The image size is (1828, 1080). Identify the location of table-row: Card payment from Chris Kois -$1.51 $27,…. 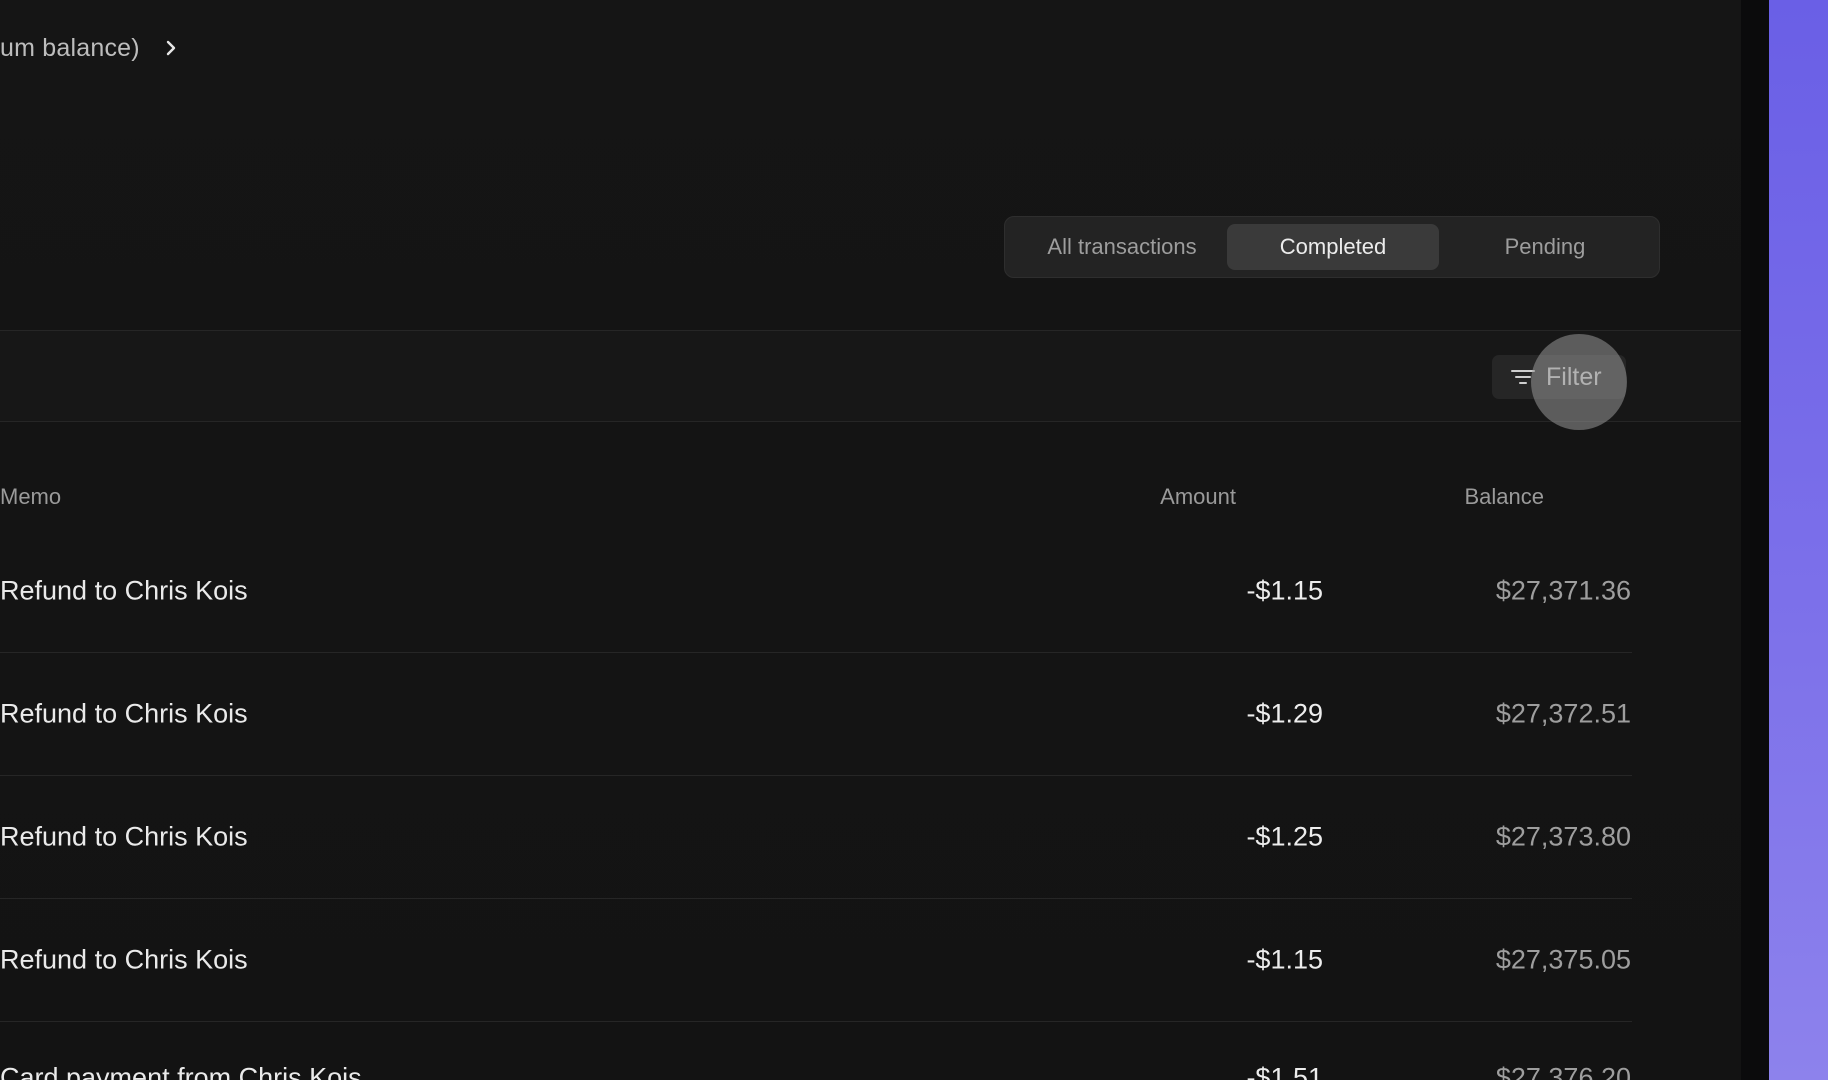
(816, 1051).